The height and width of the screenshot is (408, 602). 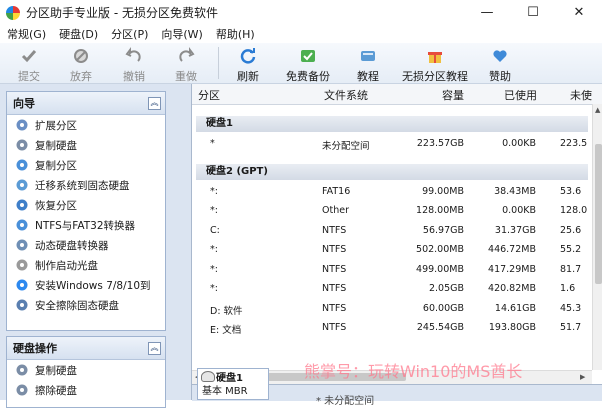 I want to click on wizard-panel-title: 向导, so click(x=24, y=103).